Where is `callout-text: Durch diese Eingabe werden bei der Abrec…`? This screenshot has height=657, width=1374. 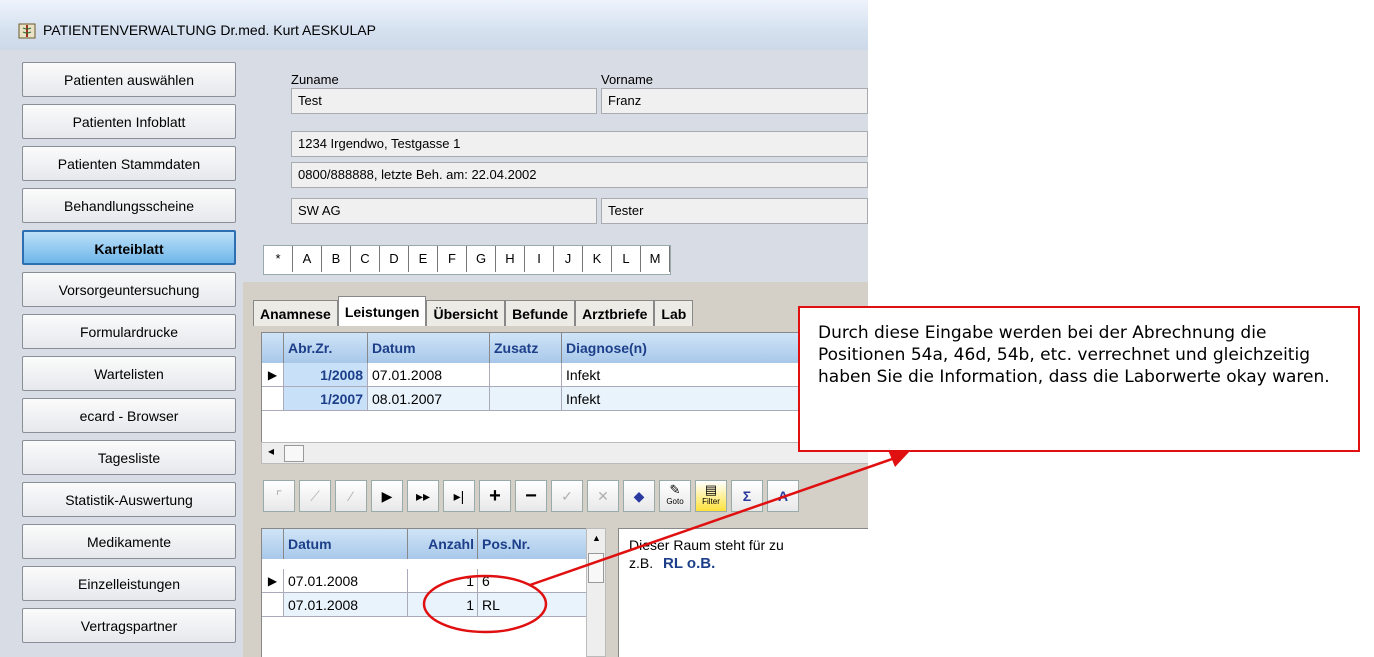
callout-text: Durch diese Eingabe werden bei der Abrec… is located at coordinates (1074, 355).